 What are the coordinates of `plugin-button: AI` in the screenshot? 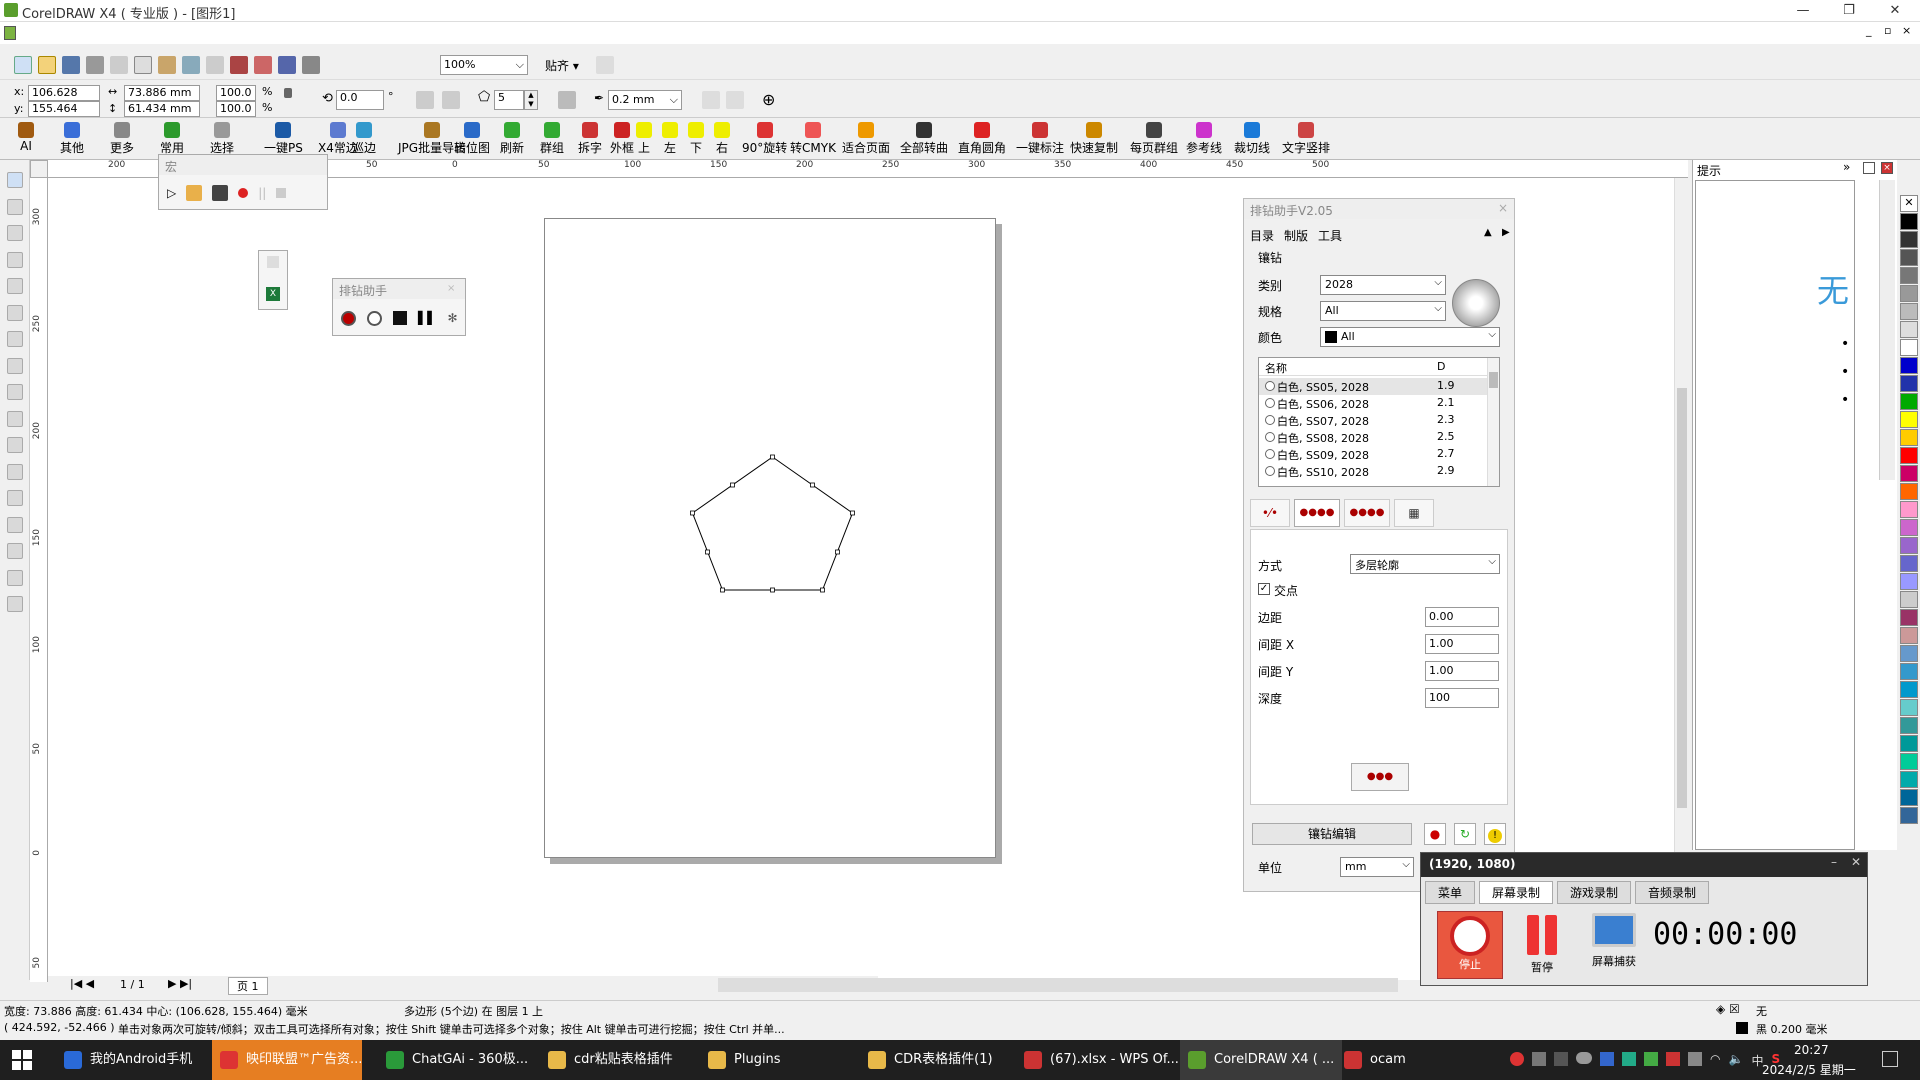 It's located at (26, 137).